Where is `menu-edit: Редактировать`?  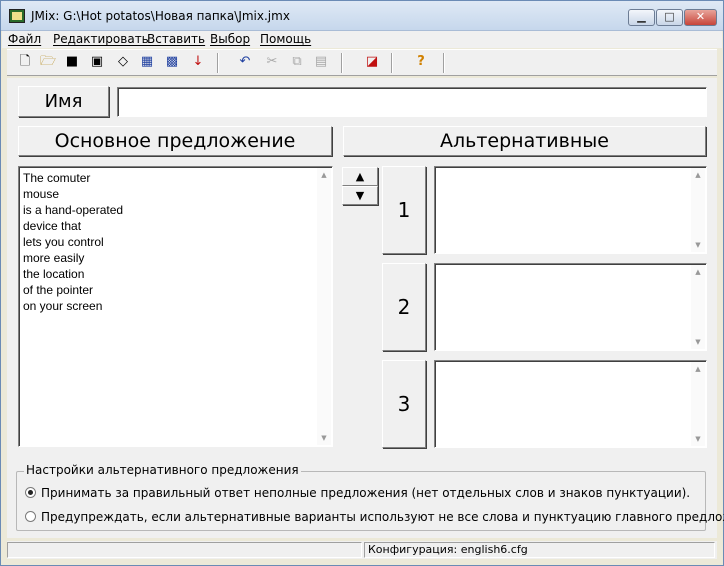 menu-edit: Редактировать is located at coordinates (101, 39).